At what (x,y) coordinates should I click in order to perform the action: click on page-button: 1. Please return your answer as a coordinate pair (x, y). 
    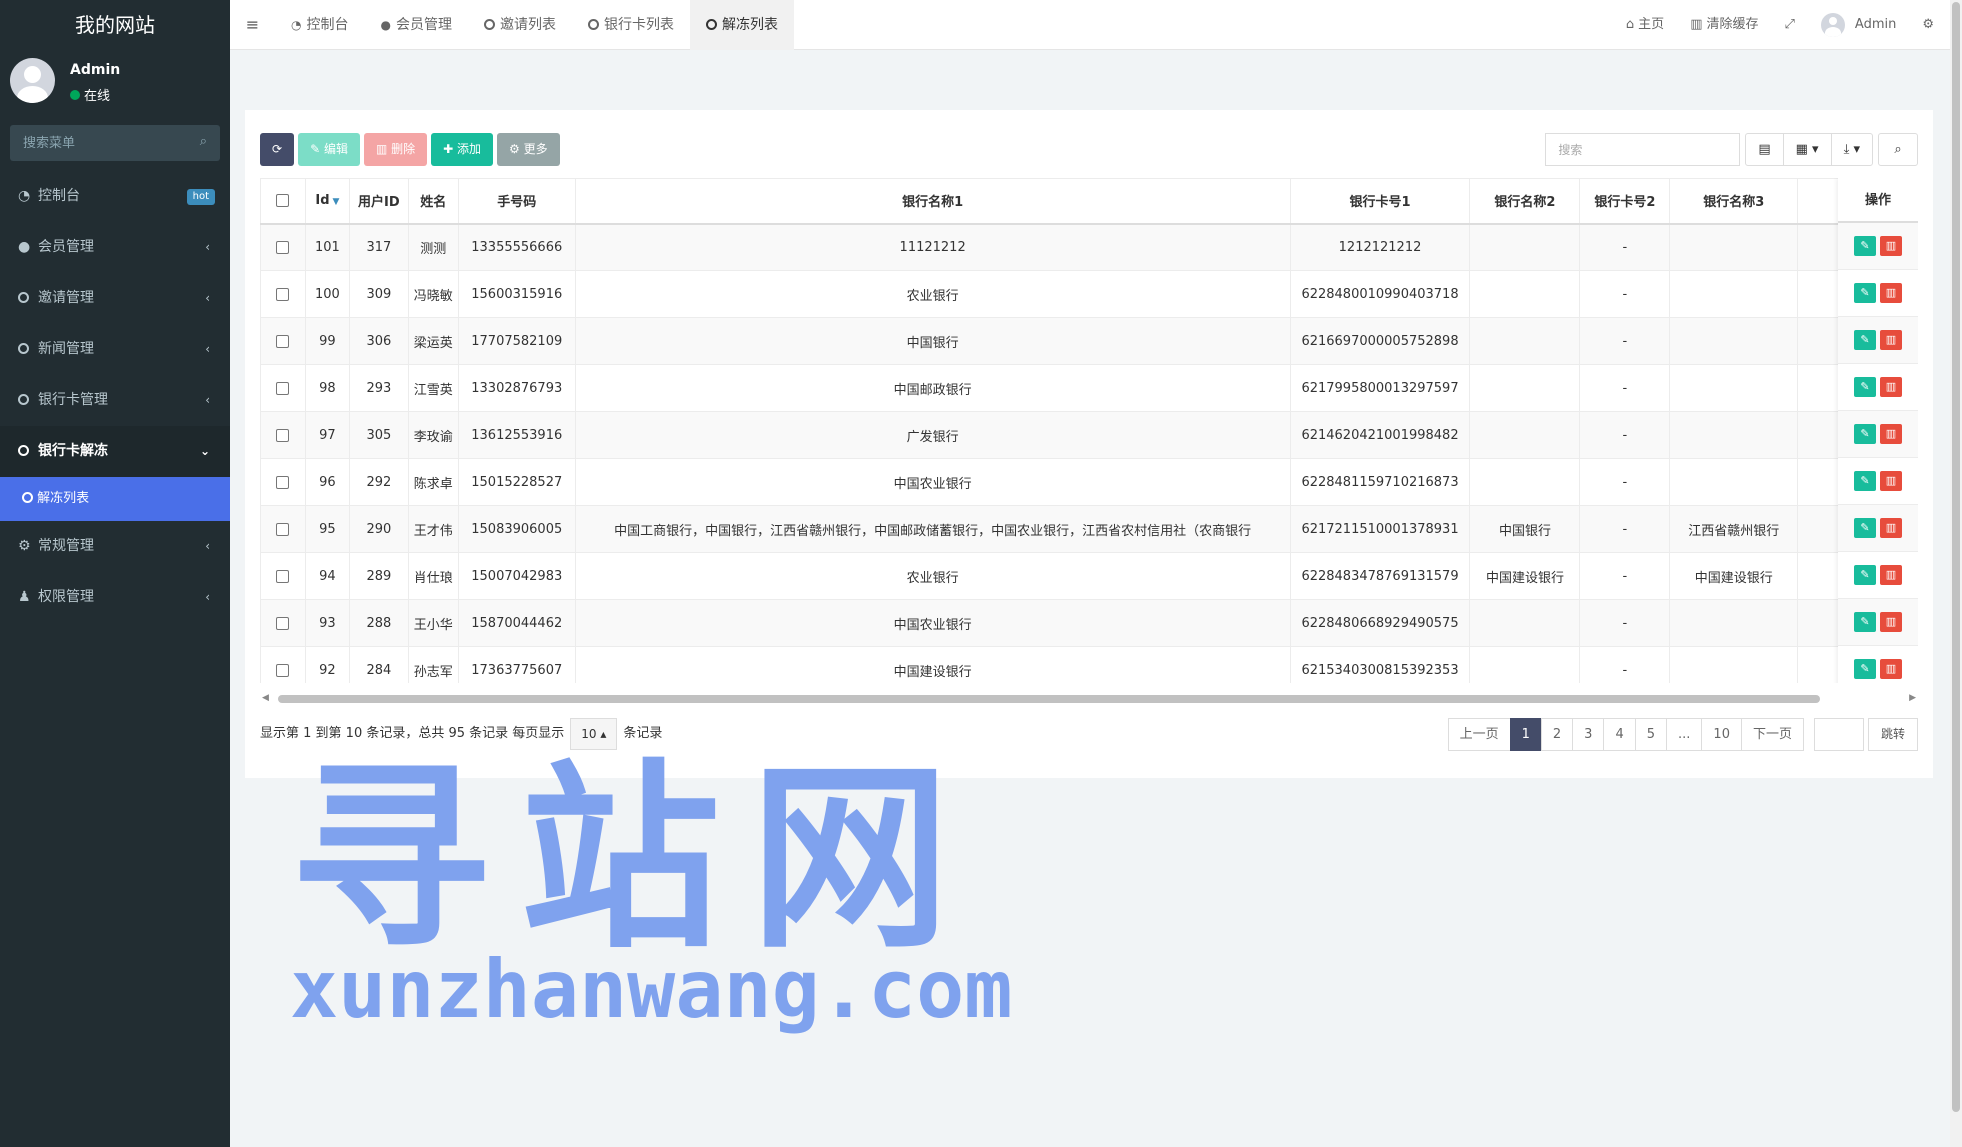
    Looking at the image, I should click on (1525, 734).